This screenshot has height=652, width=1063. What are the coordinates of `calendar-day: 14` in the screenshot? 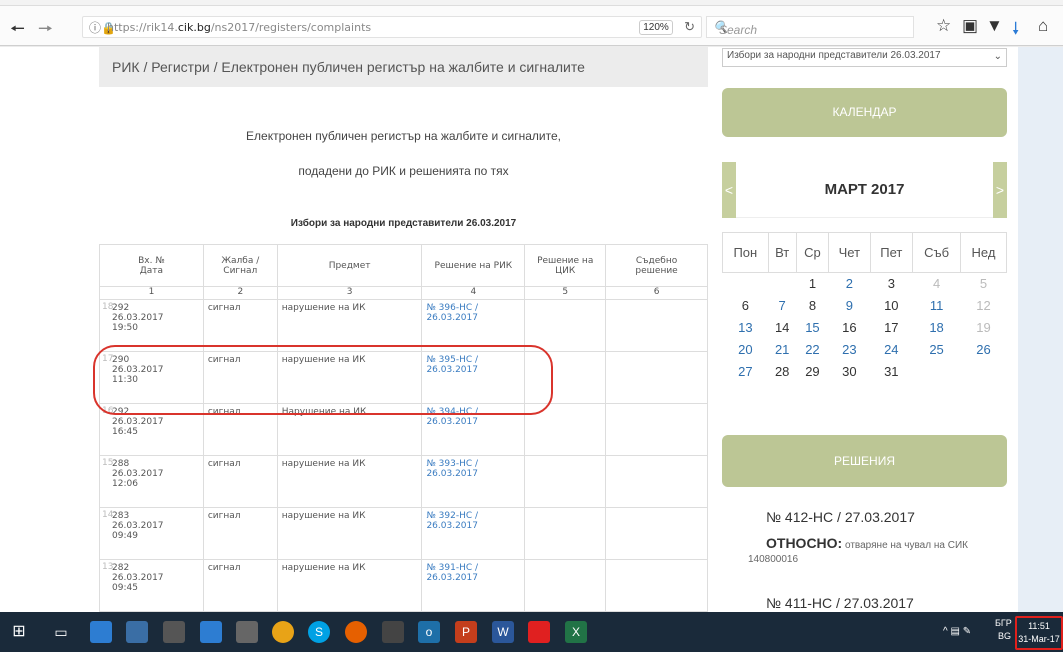 It's located at (782, 328).